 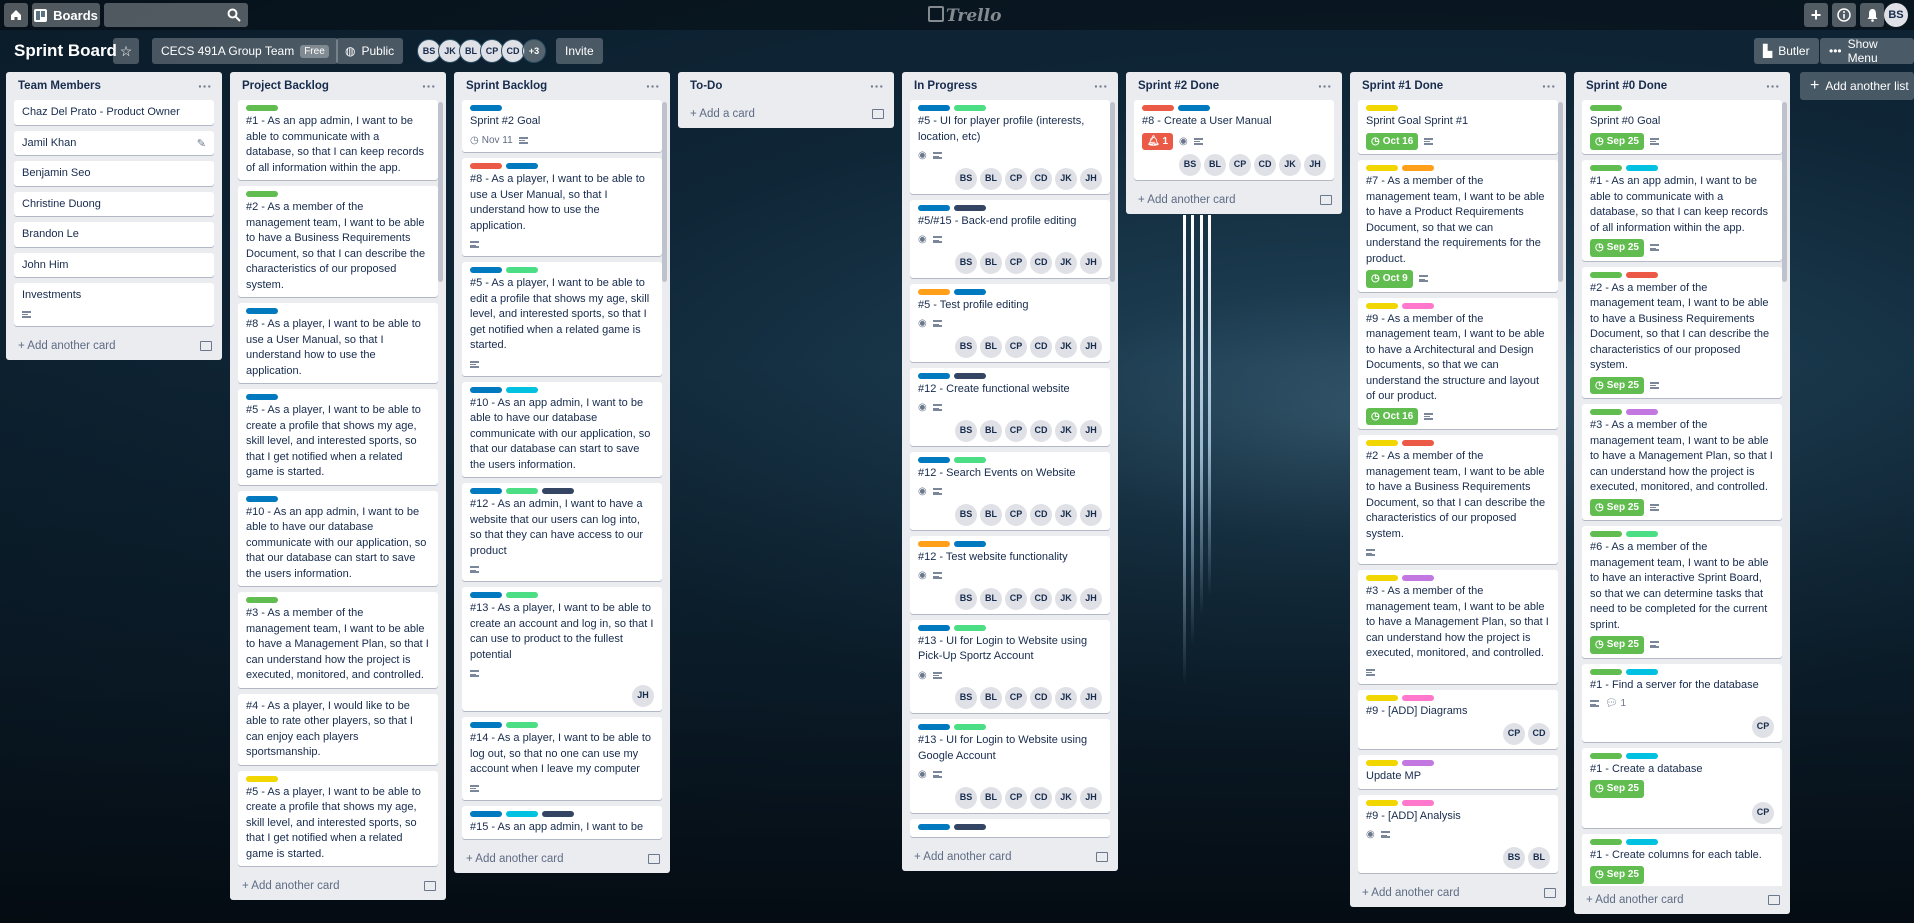 What do you see at coordinates (664, 192) in the screenshot?
I see `list-scrollbar` at bounding box center [664, 192].